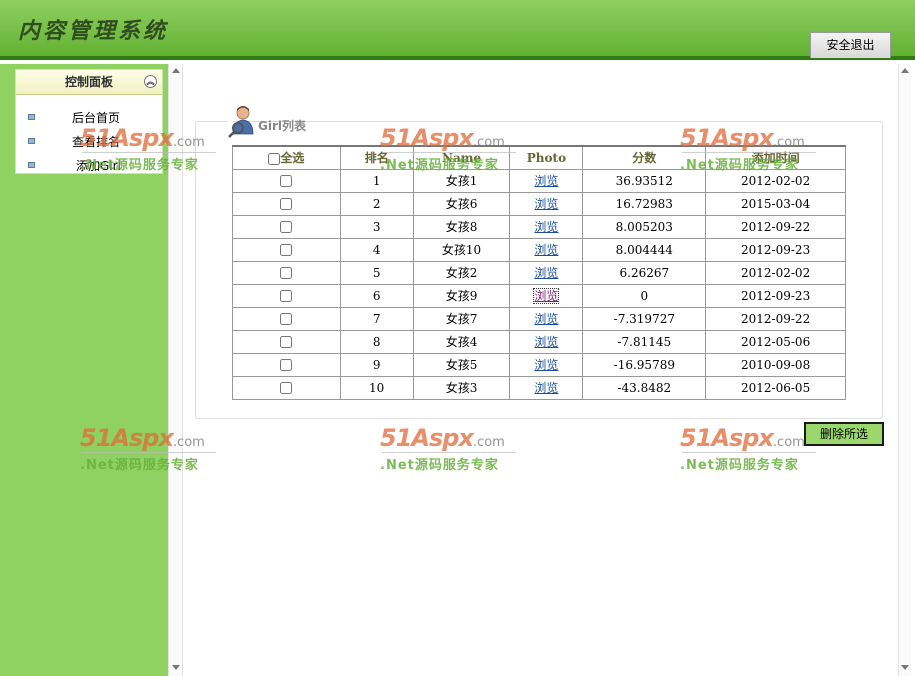  Describe the element at coordinates (644, 272) in the screenshot. I see `score-cell: 6.26267` at that location.